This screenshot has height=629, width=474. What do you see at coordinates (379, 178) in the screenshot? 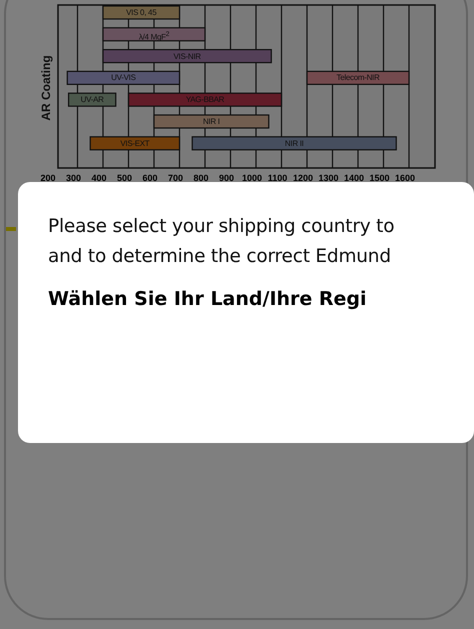
I see `axis-tick-label: 1500` at bounding box center [379, 178].